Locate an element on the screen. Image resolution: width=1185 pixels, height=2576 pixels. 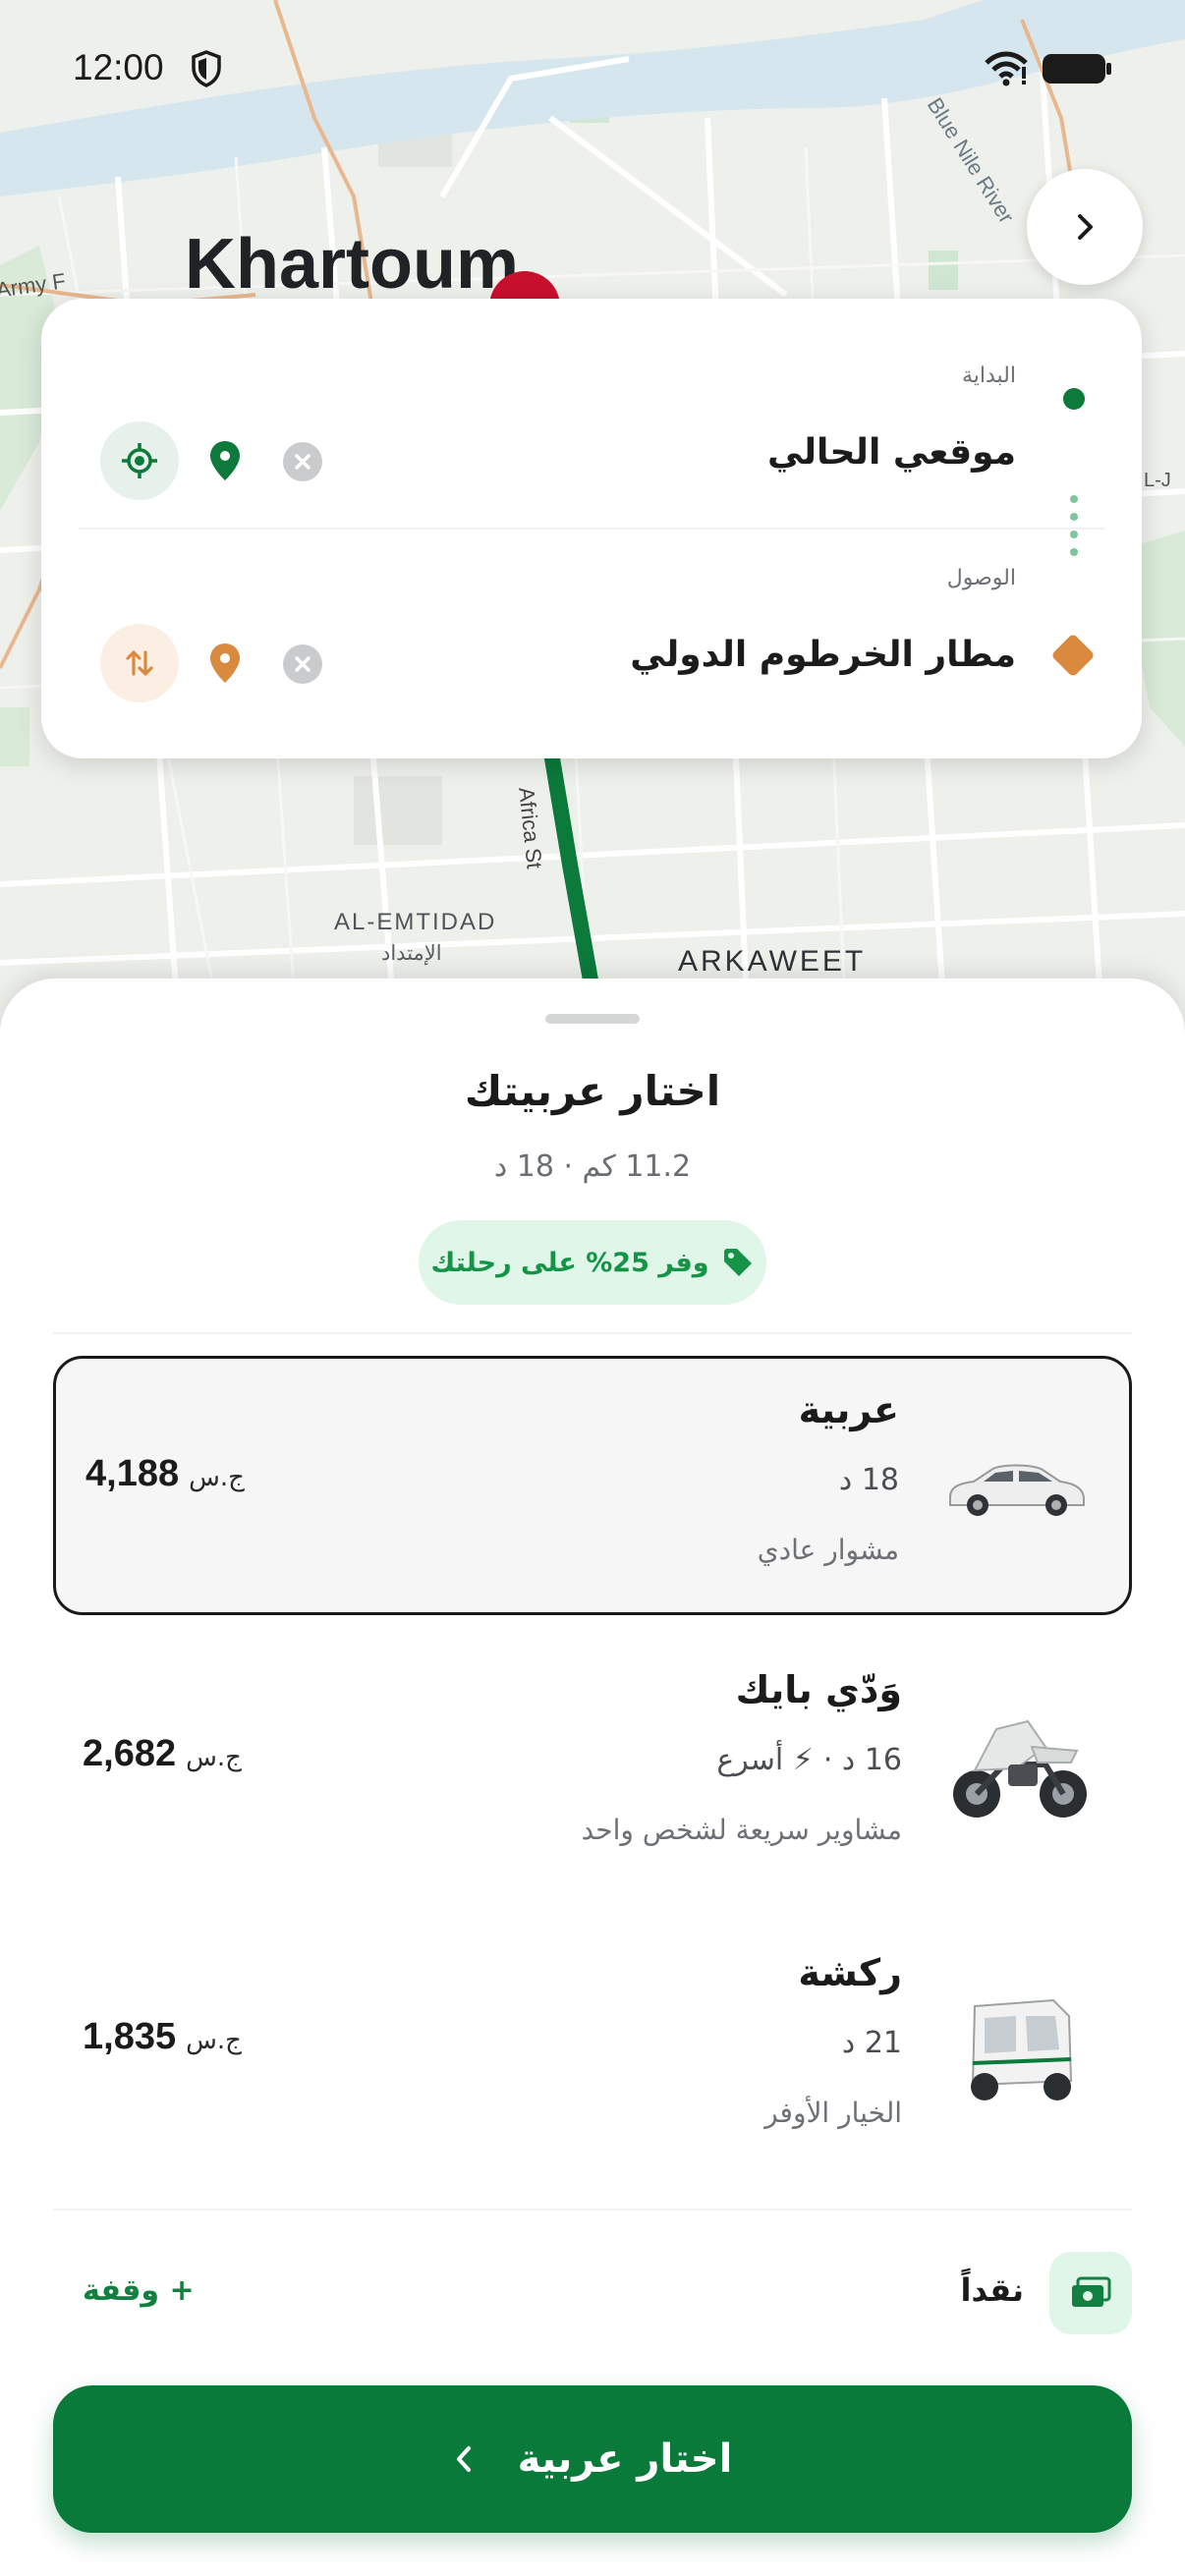
car-icon is located at coordinates (1016, 1486).